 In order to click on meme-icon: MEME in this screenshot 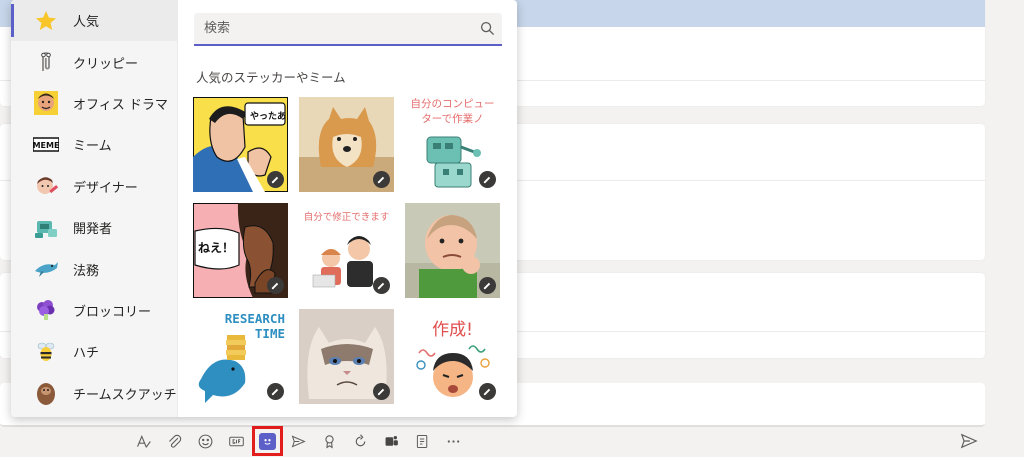, I will do `click(46, 145)`.